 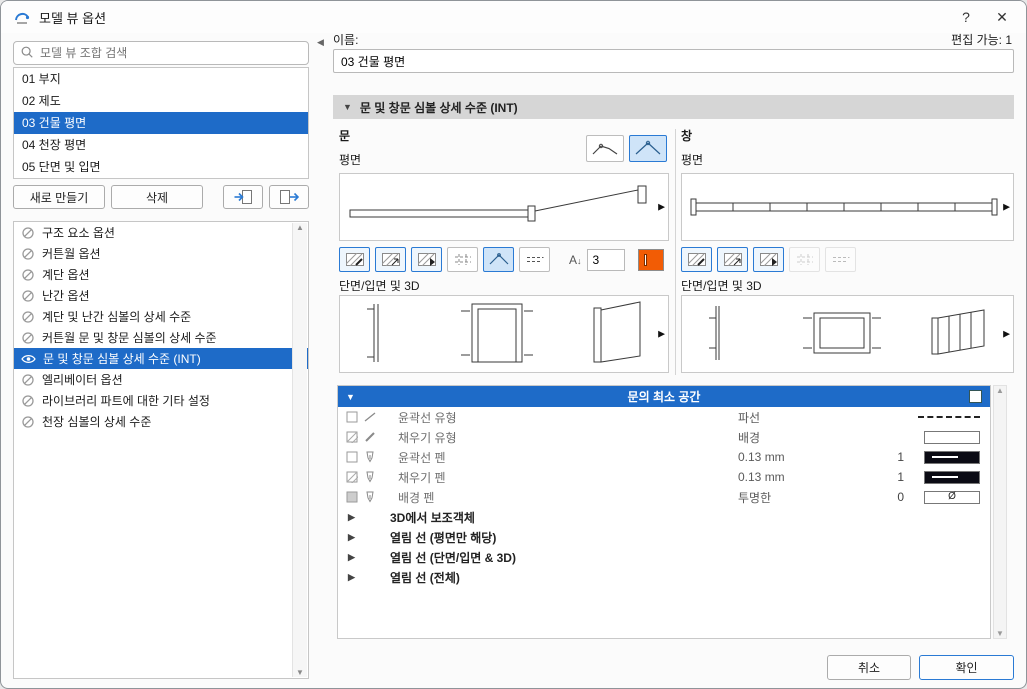 What do you see at coordinates (804, 417) in the screenshot?
I see `row-value: 파선` at bounding box center [804, 417].